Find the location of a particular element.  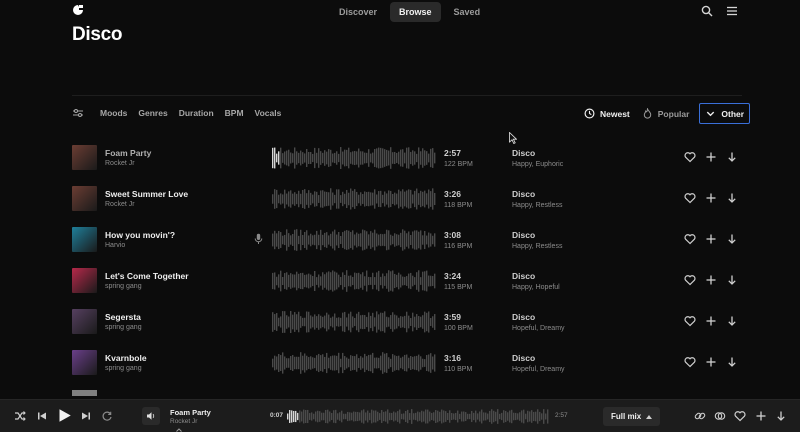

shuffle-icon is located at coordinates (20, 416).